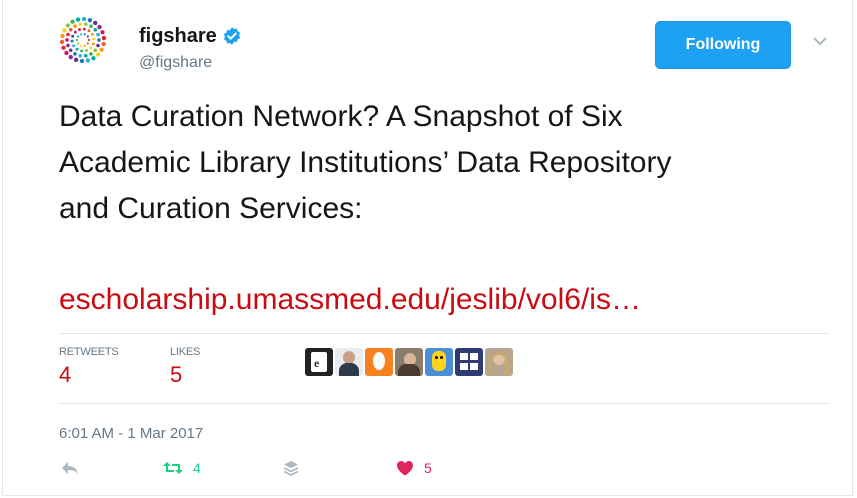 The height and width of the screenshot is (498, 857). I want to click on likes-label: LIKES, so click(185, 352).